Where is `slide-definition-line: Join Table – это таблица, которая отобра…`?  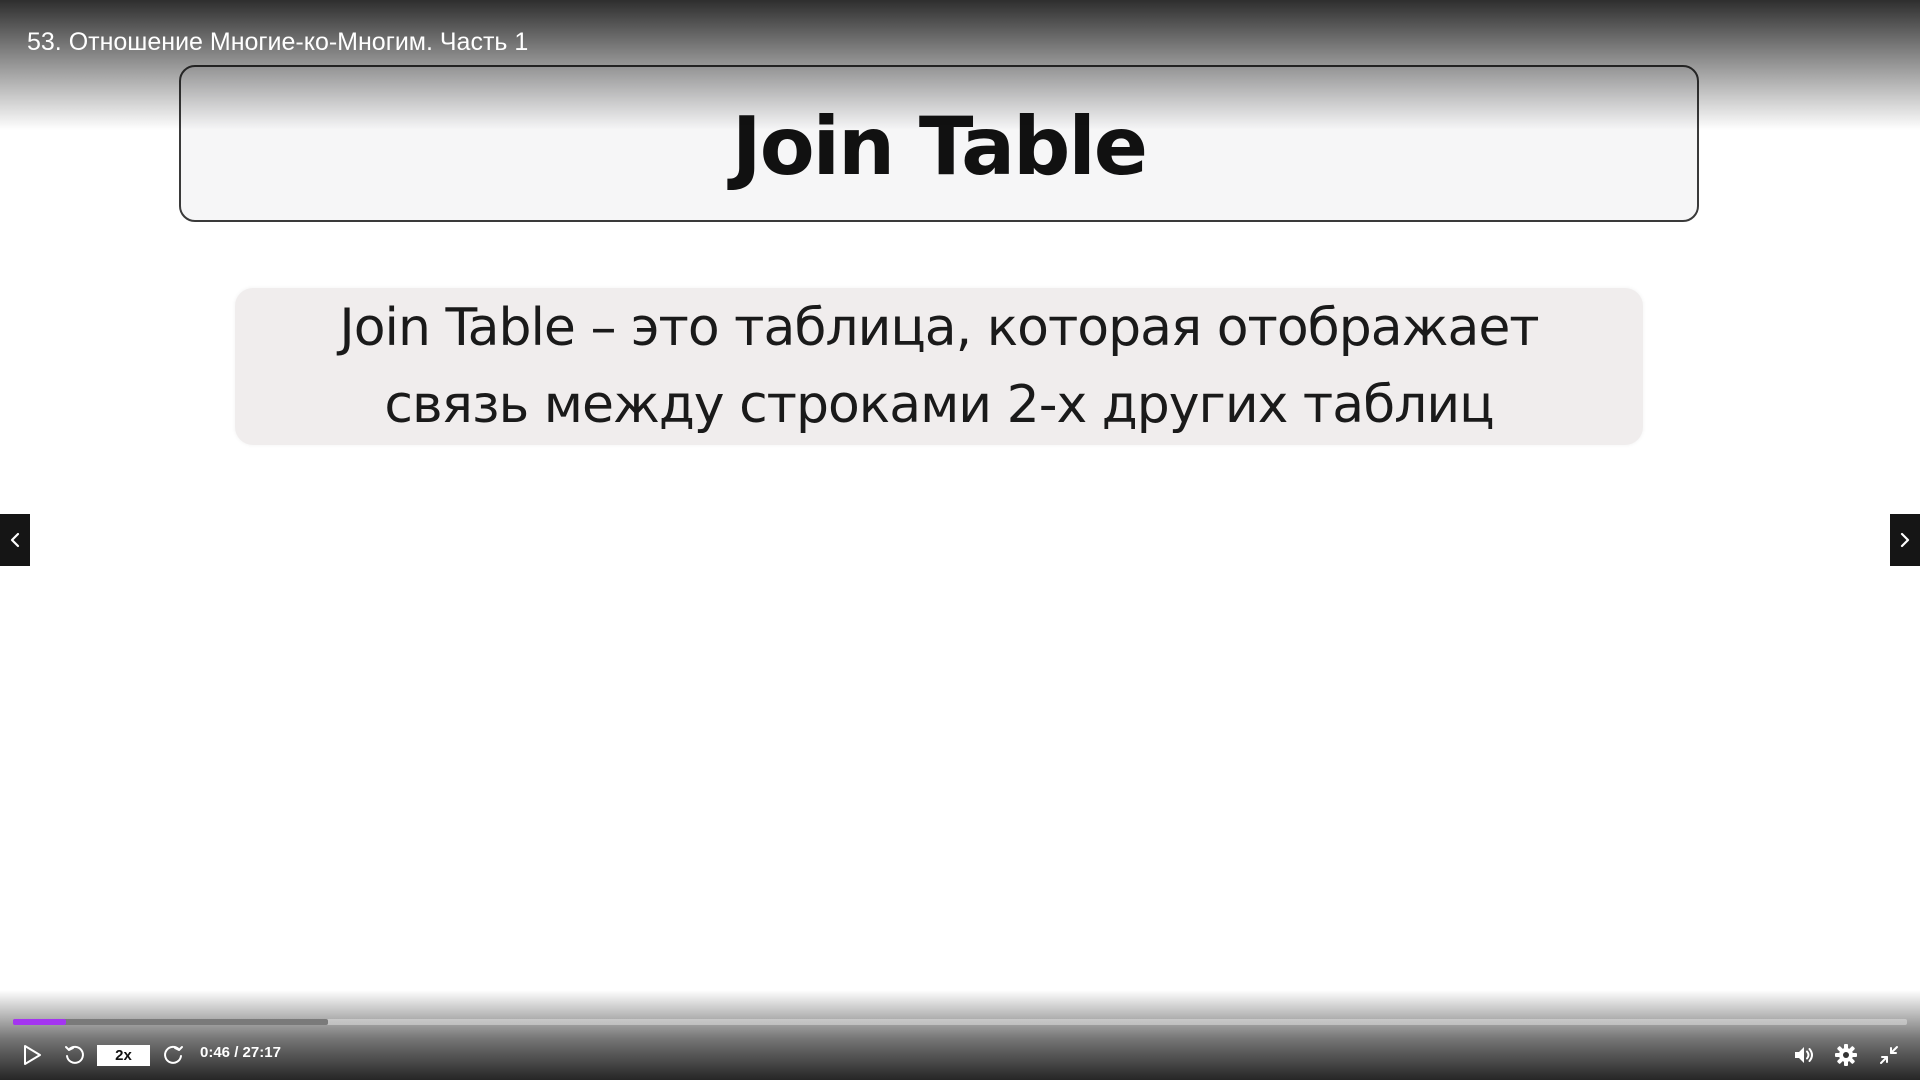
slide-definition-line: Join Table – это таблица, которая отобра… is located at coordinates (939, 327).